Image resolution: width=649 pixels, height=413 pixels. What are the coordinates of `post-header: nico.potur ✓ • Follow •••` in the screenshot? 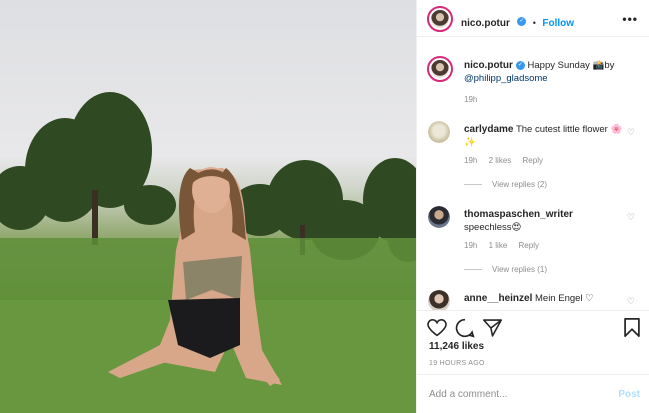 It's located at (533, 18).